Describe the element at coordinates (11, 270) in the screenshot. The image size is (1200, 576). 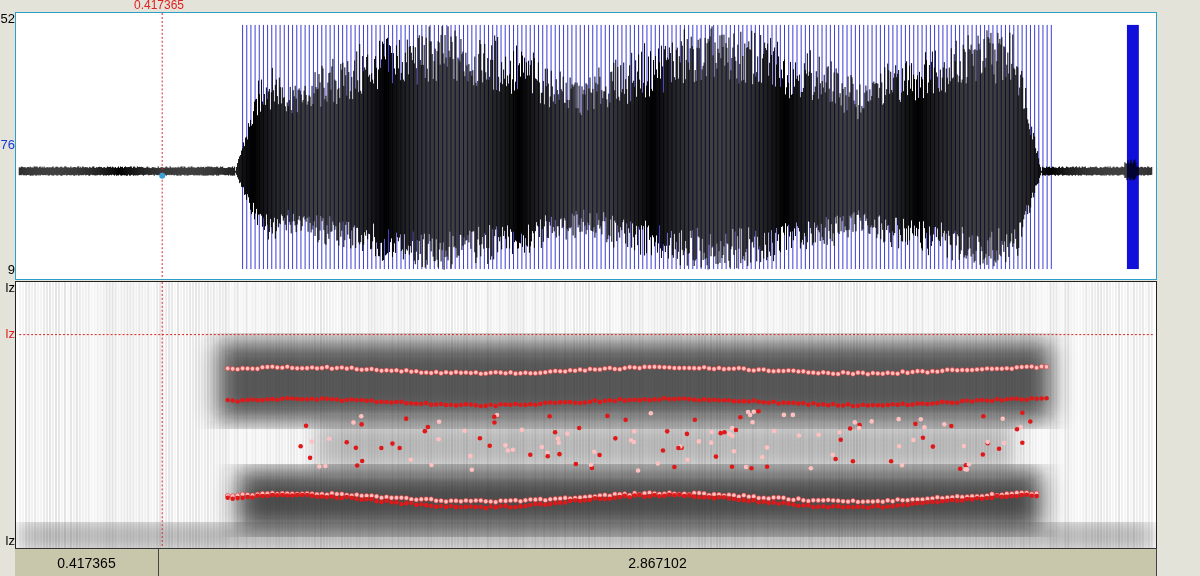
I see `amplitude-label: 9` at that location.